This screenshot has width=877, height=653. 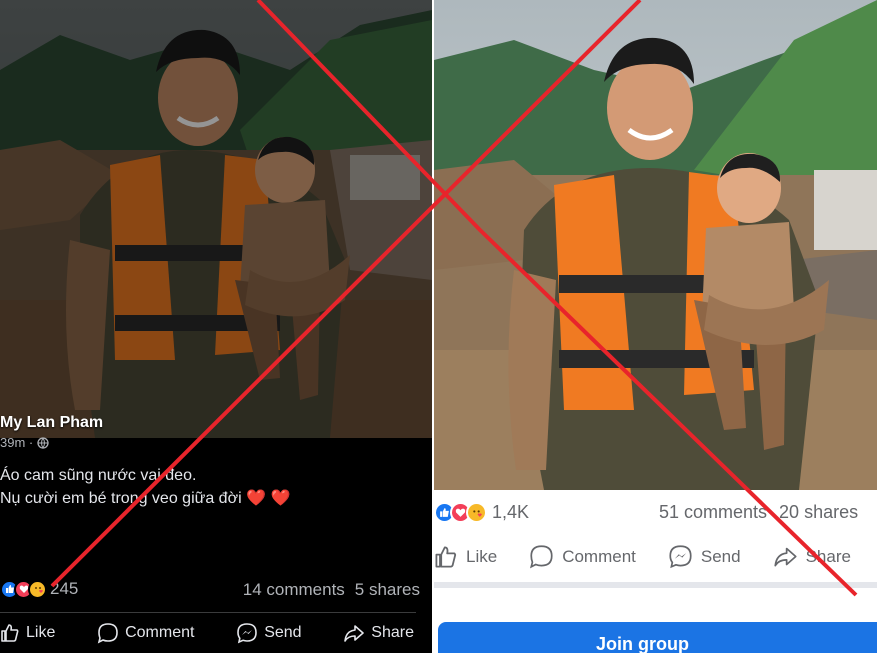 What do you see at coordinates (655, 585) in the screenshot?
I see `section-separator` at bounding box center [655, 585].